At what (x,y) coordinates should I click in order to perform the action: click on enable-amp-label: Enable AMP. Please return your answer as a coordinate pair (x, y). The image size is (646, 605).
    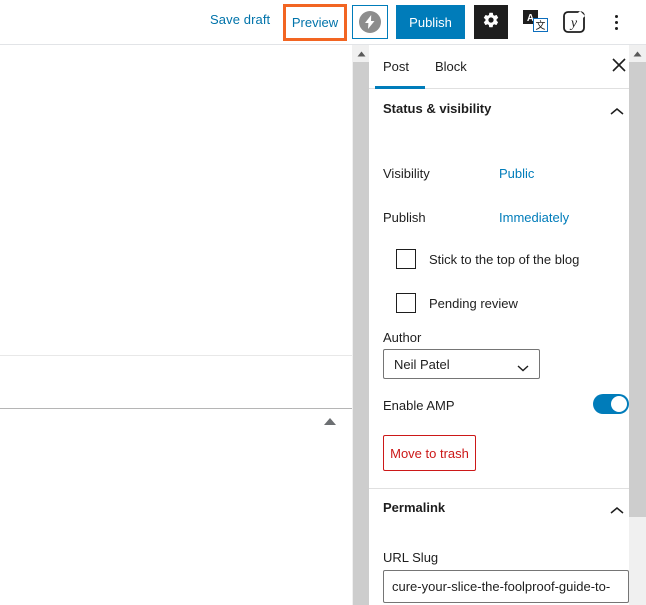
    Looking at the image, I should click on (419, 405).